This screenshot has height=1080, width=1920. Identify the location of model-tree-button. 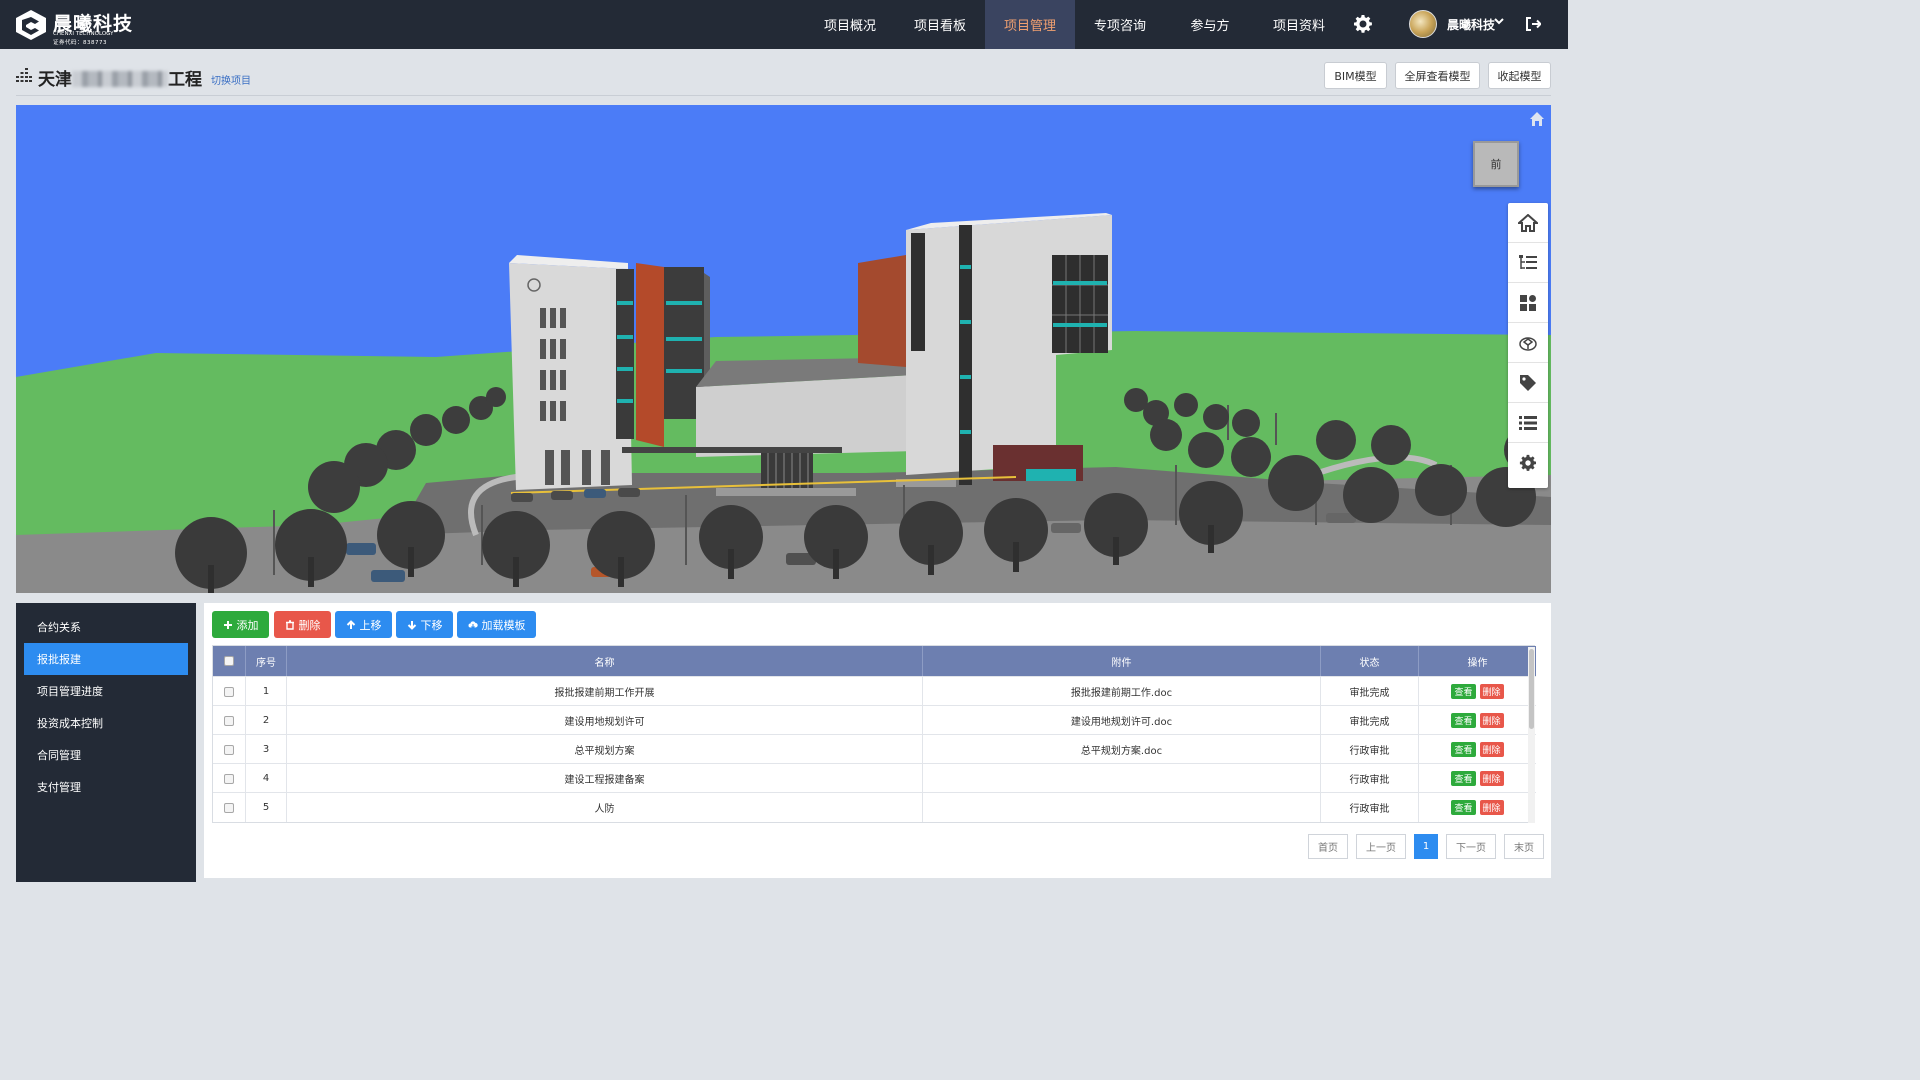
(1528, 263).